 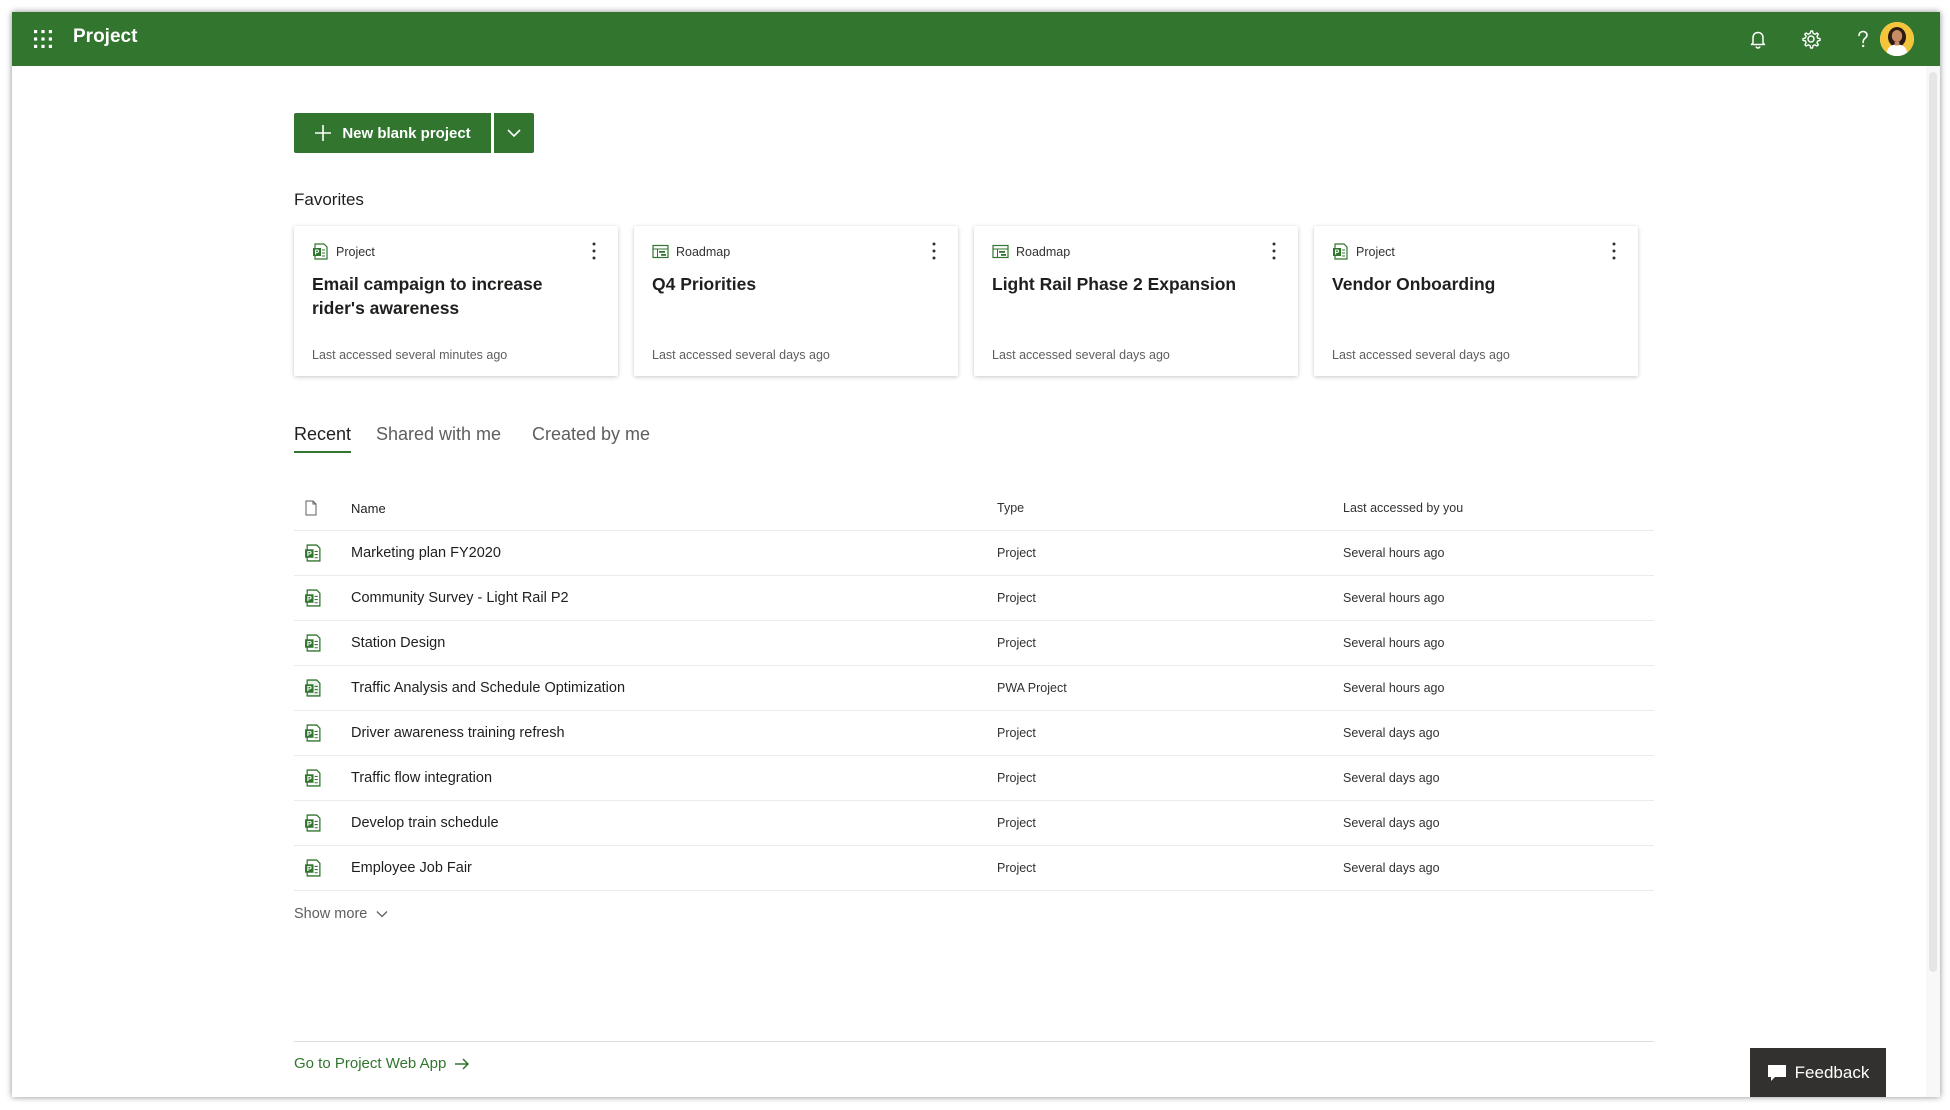 I want to click on show-more-button: Show more, so click(x=341, y=914).